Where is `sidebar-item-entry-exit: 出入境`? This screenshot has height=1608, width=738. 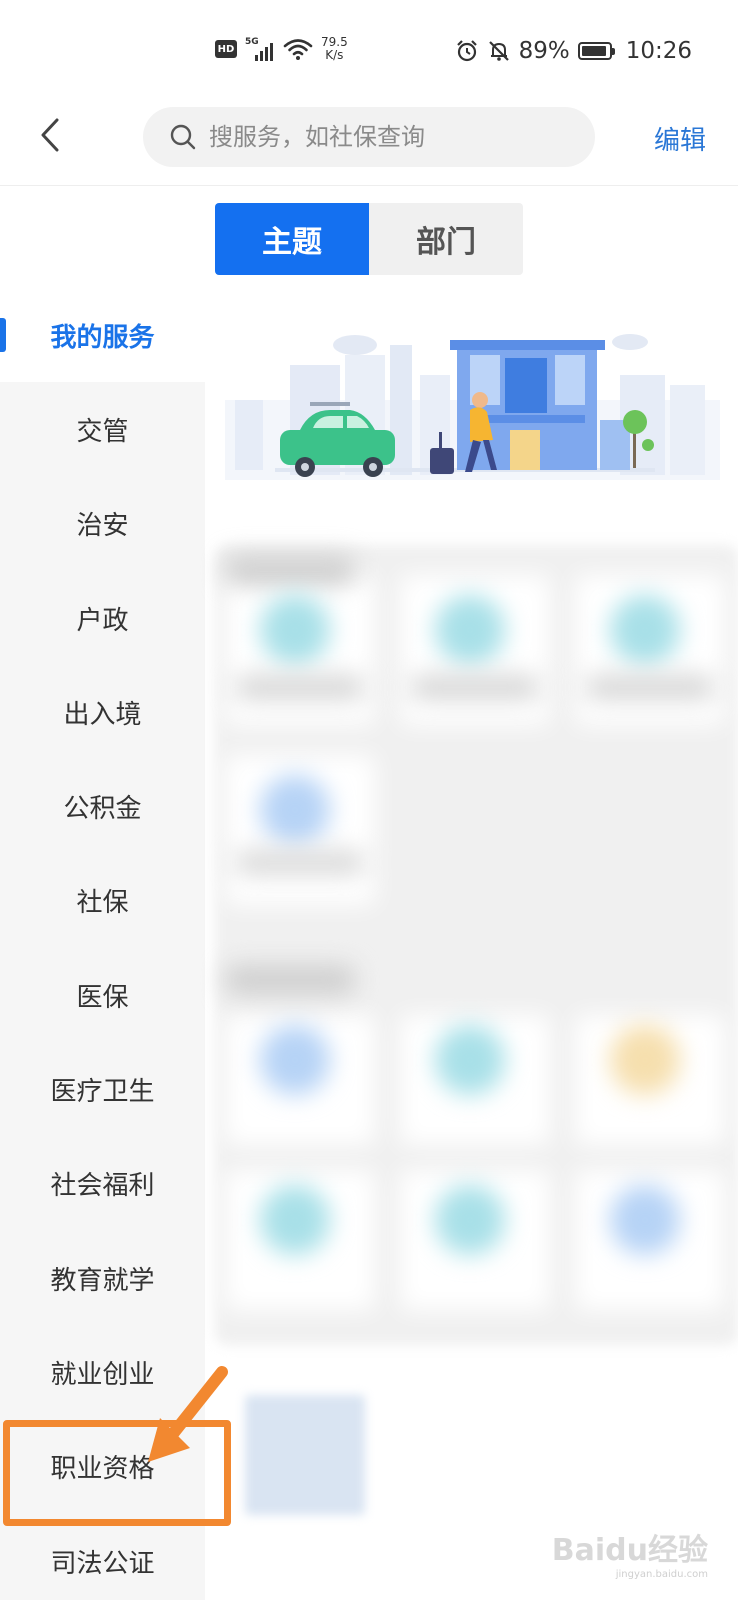
sidebar-item-entry-exit: 出入境 is located at coordinates (102, 712).